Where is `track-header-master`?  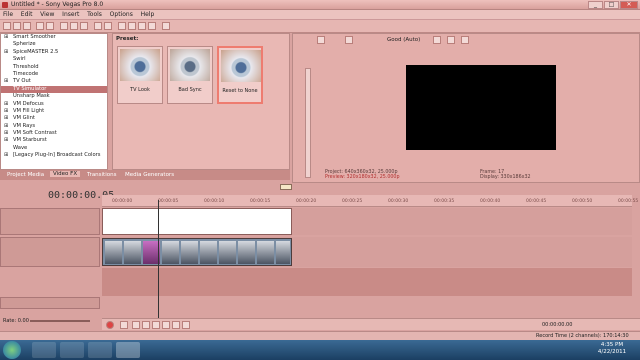 track-header-master is located at coordinates (50, 303).